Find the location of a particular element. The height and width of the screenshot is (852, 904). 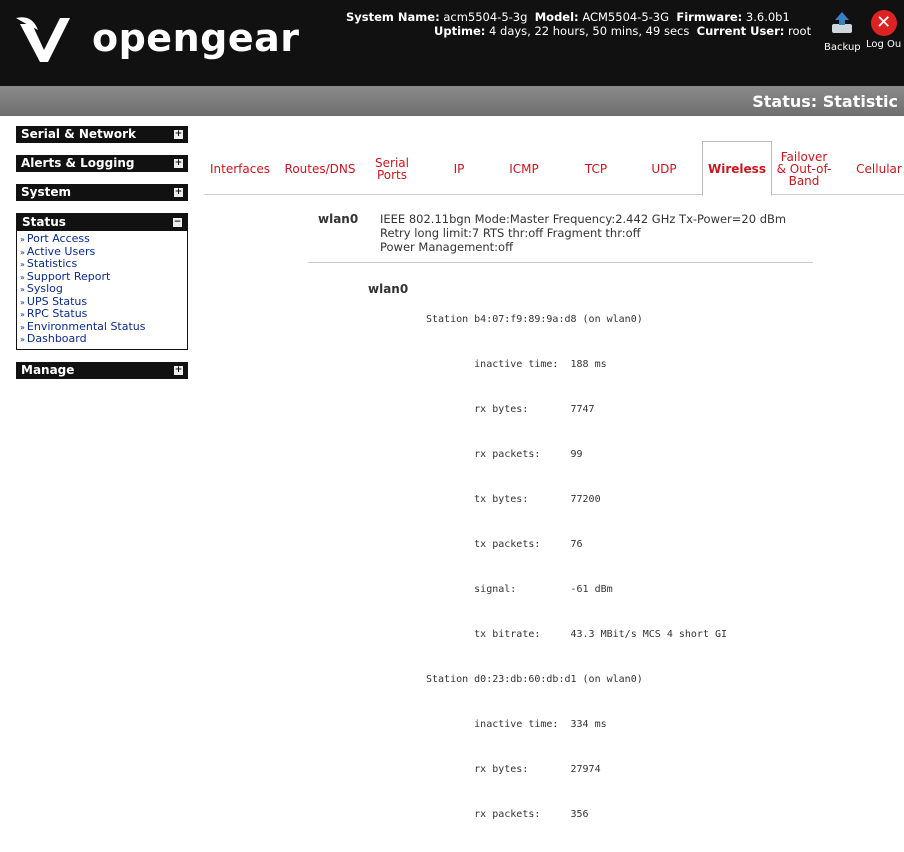

menu-manage: Manage + is located at coordinates (102, 370).